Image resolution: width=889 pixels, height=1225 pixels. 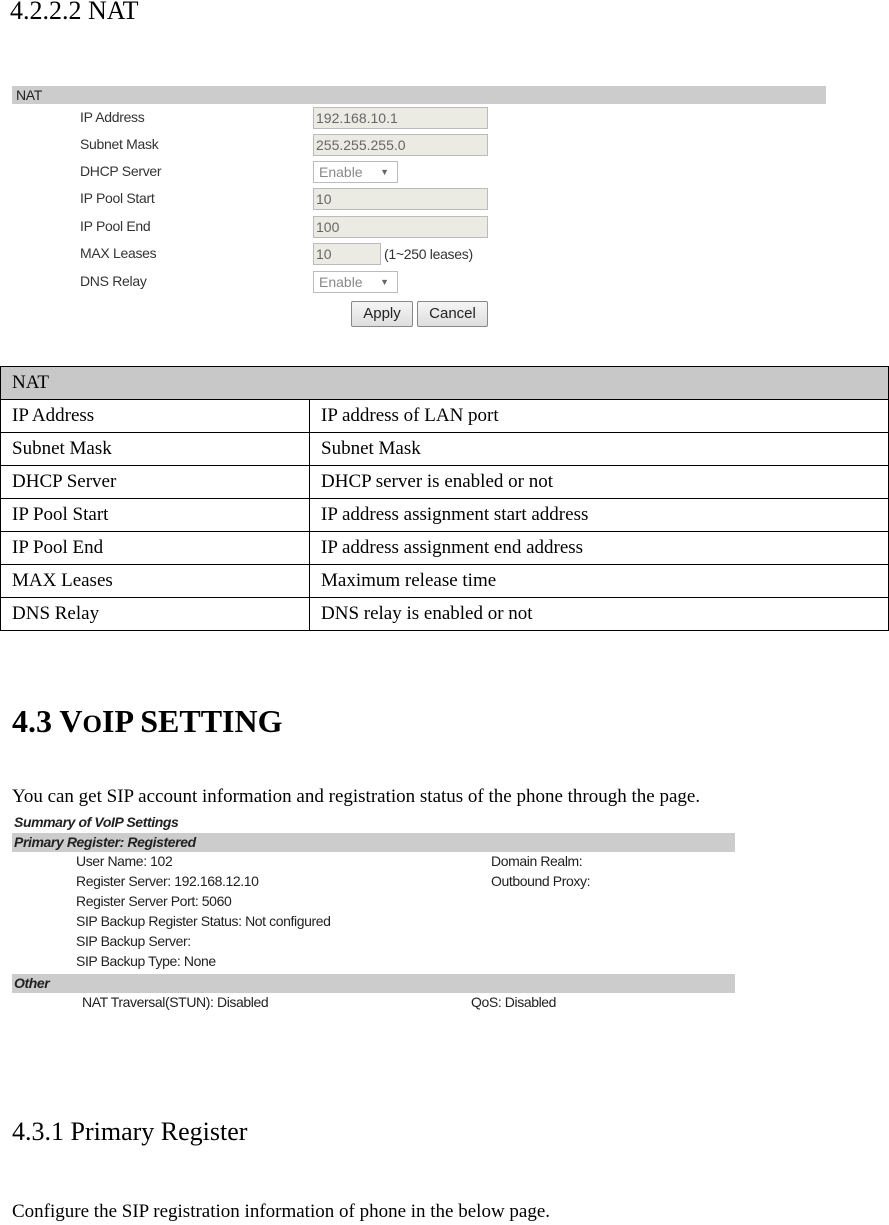 I want to click on table-cell-description: IP address assignment start address, so click(x=599, y=515).